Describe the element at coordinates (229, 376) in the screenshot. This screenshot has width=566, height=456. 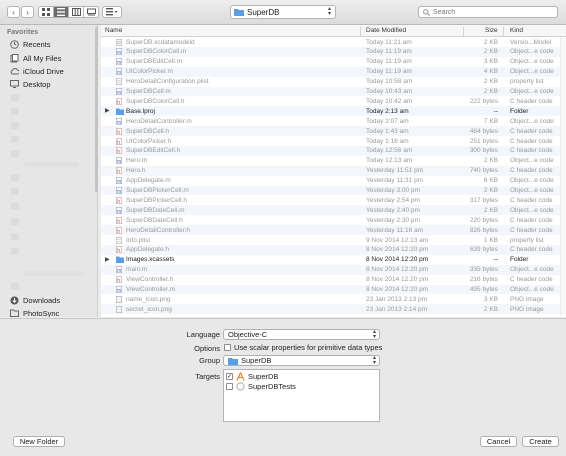
I see `target-checkbox: ✓` at that location.